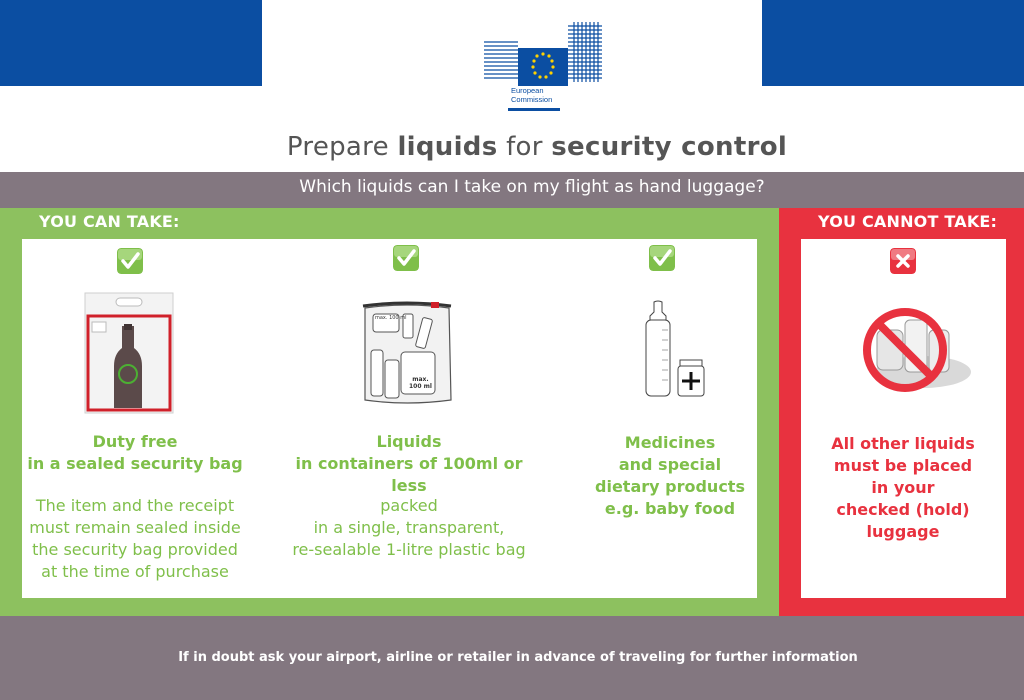 The height and width of the screenshot is (700, 1024). I want to click on baby-bottle-medicine-icon, so click(675, 348).